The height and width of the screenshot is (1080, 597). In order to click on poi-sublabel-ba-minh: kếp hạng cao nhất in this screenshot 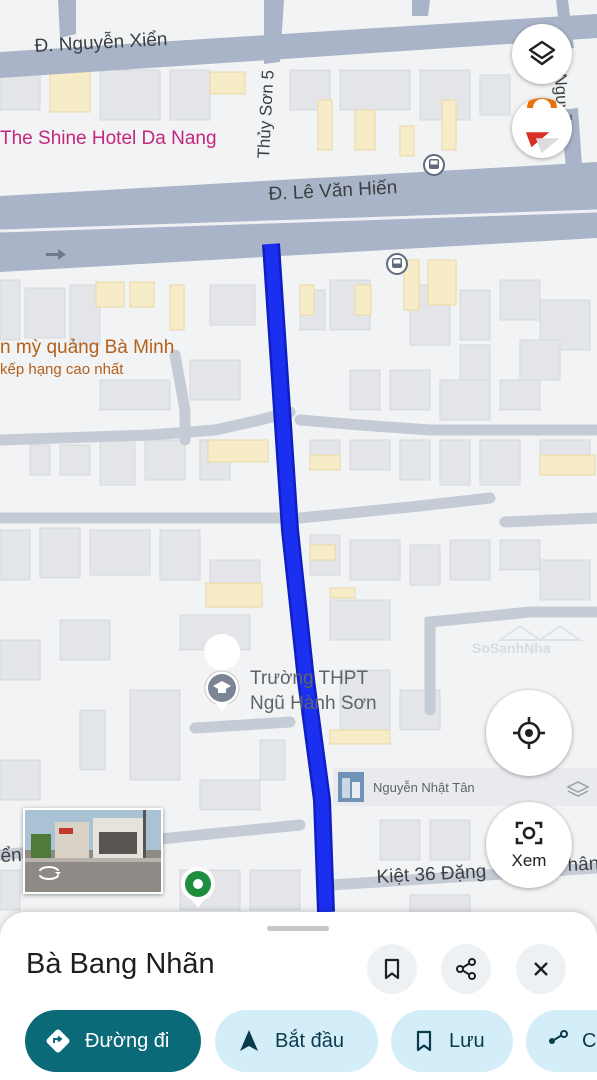, I will do `click(62, 369)`.